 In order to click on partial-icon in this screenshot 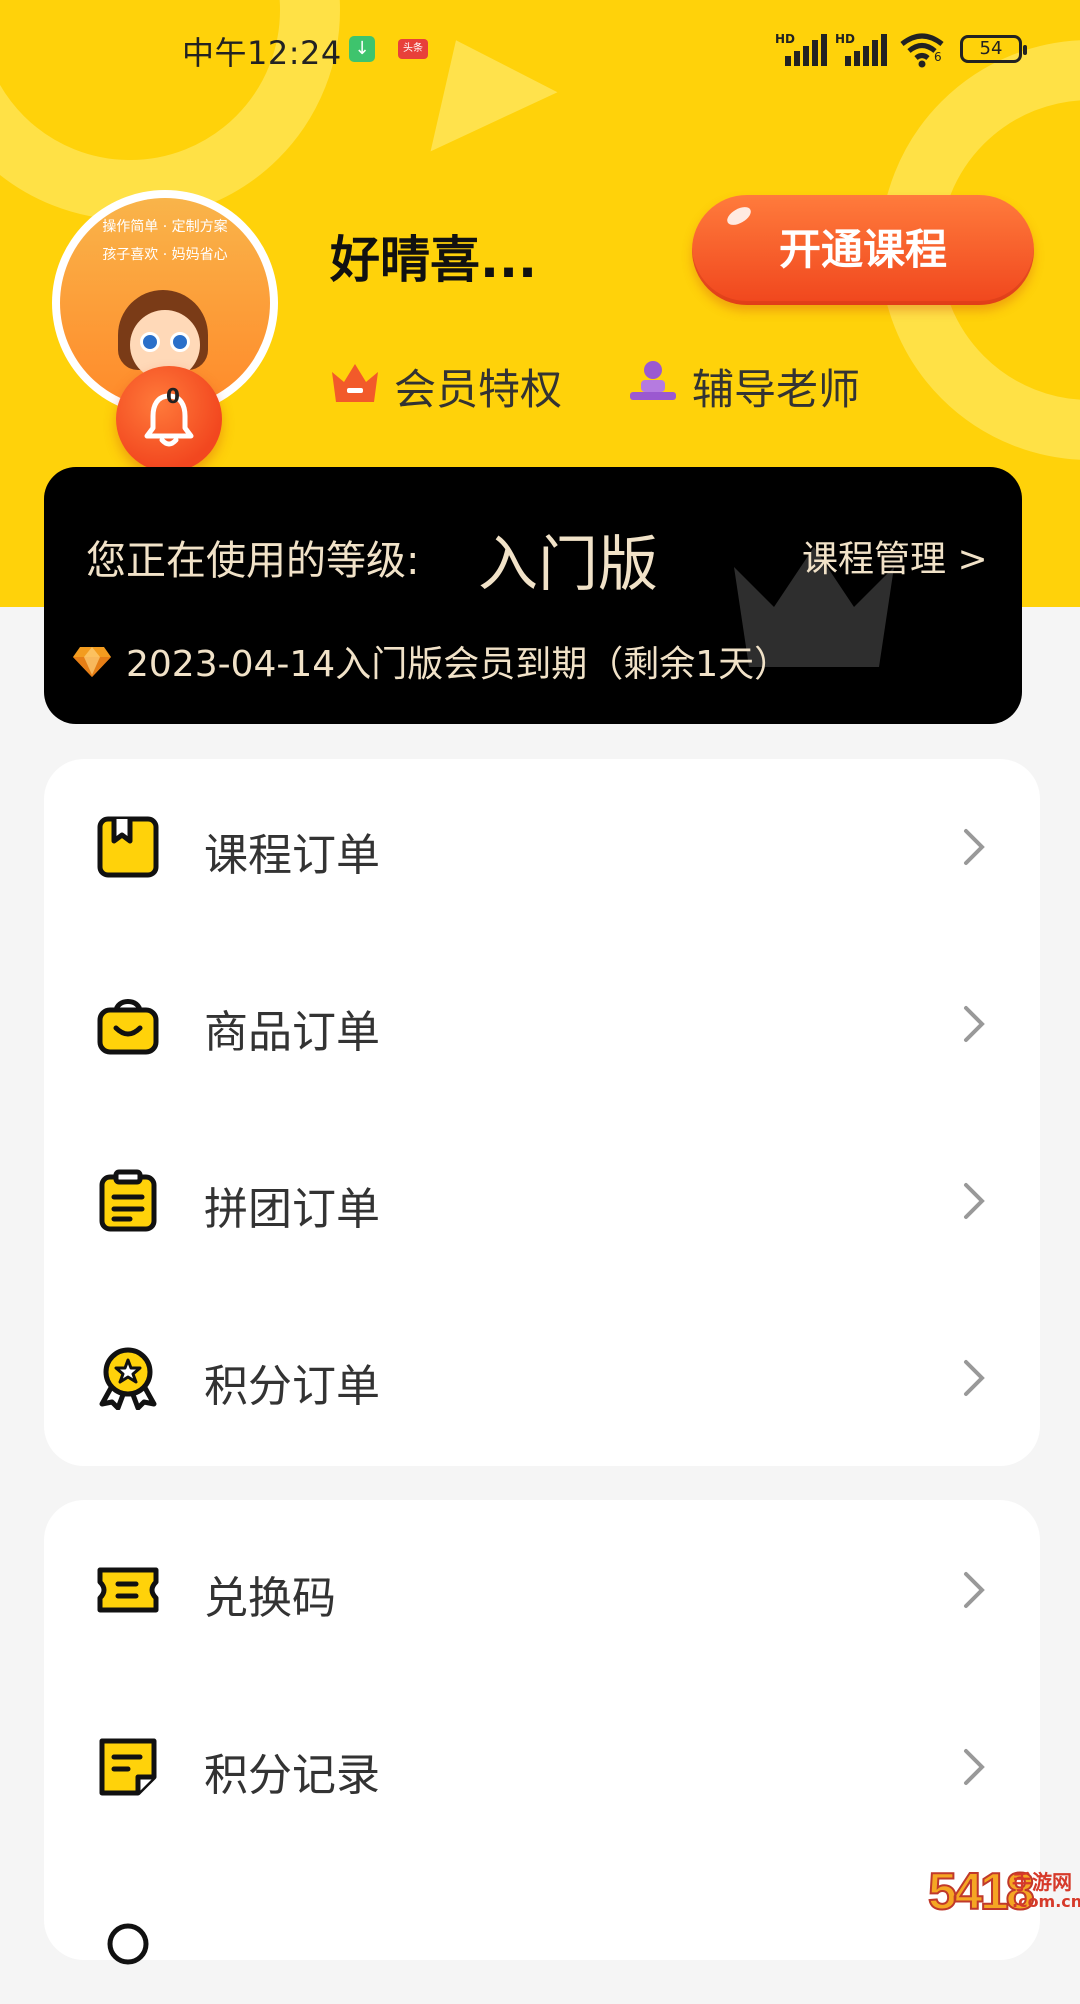, I will do `click(128, 1944)`.